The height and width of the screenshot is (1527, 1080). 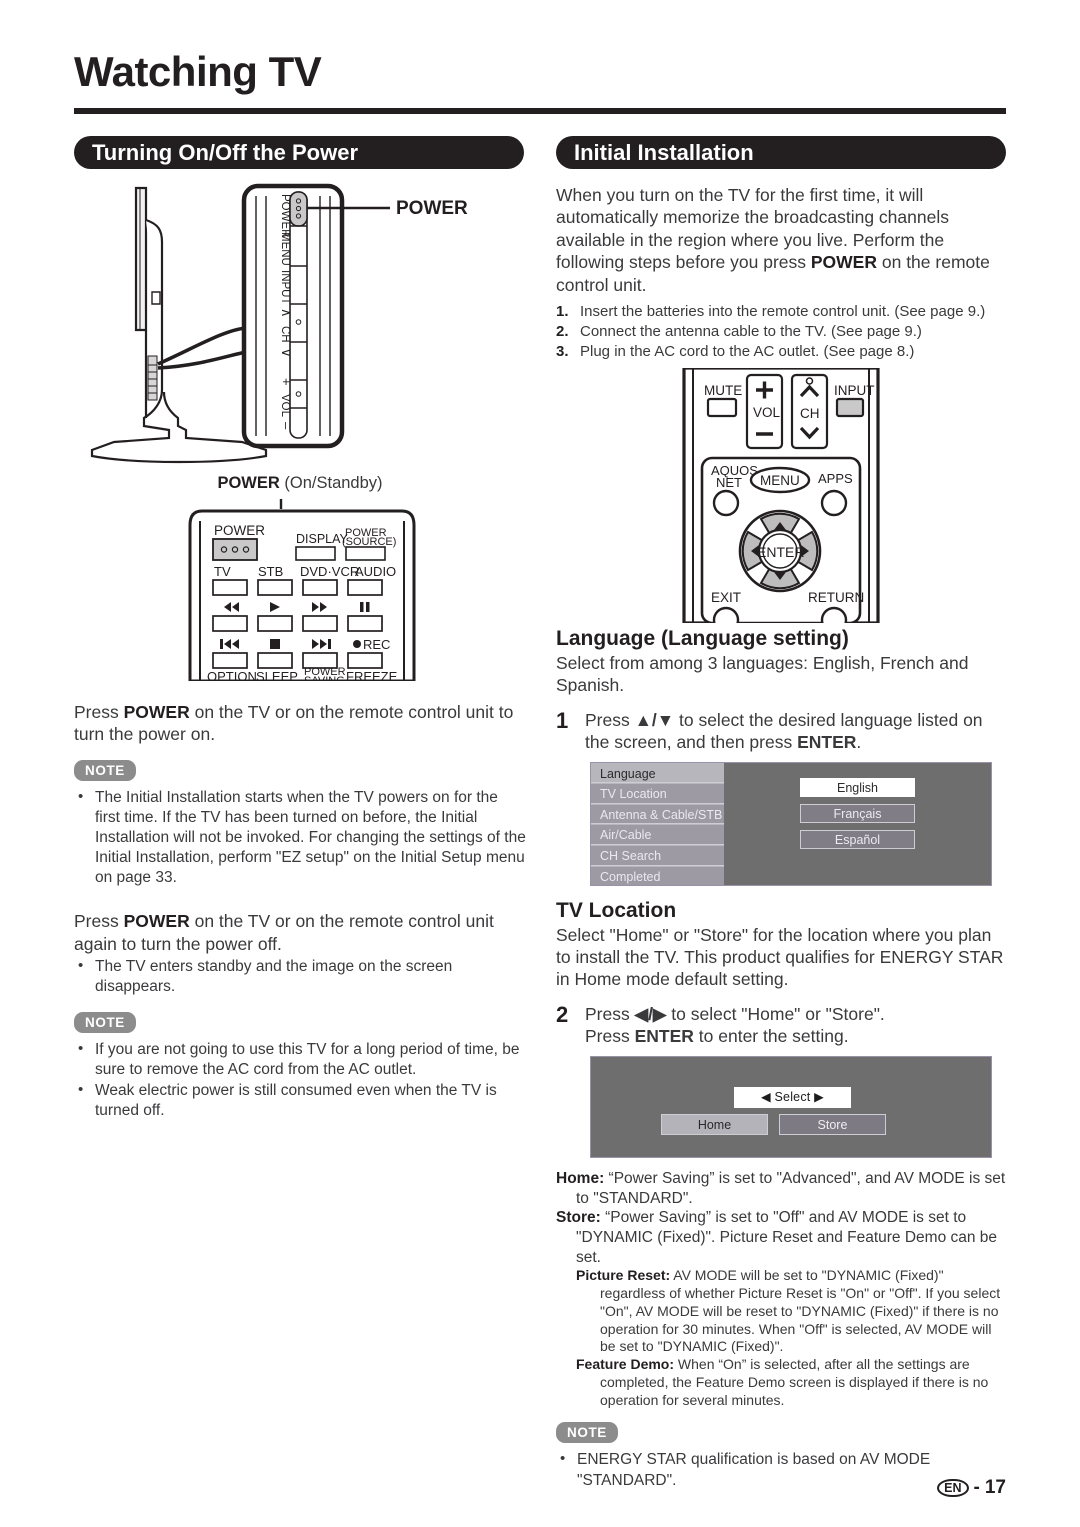 What do you see at coordinates (587, 1433) in the screenshot?
I see `note-badge-3: NOTE` at bounding box center [587, 1433].